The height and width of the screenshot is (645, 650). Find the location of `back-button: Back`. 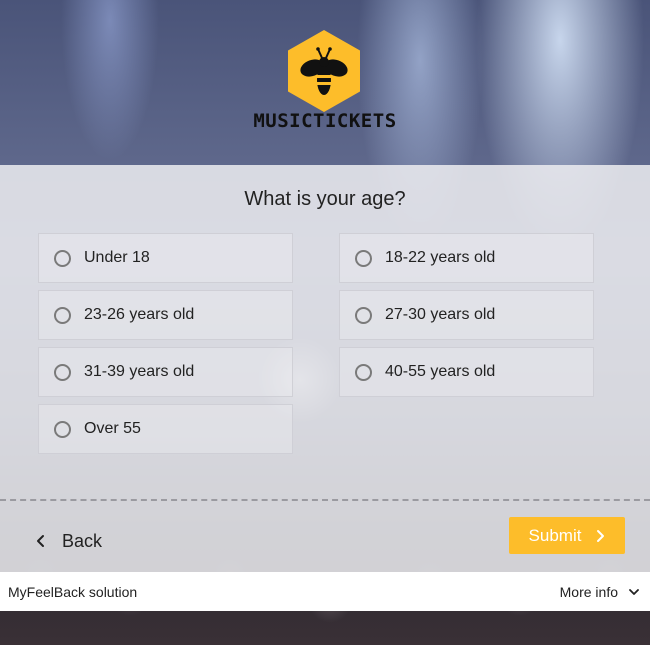

back-button: Back is located at coordinates (68, 541).